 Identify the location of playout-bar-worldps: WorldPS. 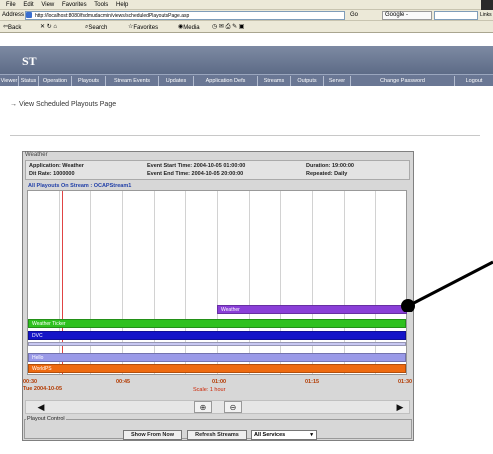
(217, 368).